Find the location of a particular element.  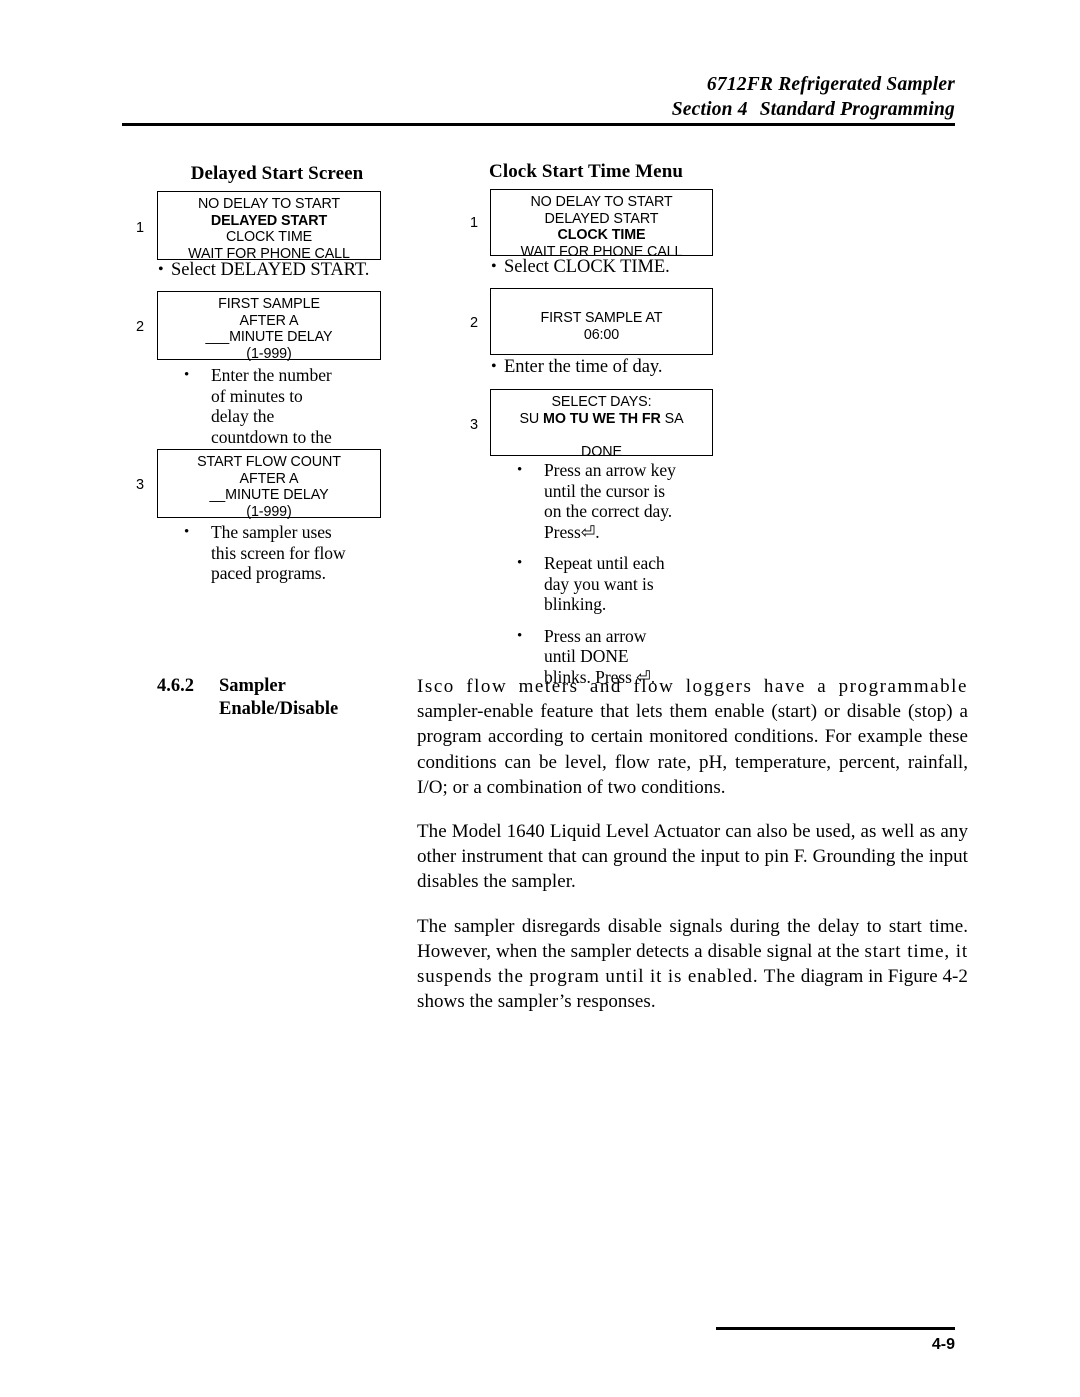

lcd-line-selected: CLOCK TIME is located at coordinates (601, 235).